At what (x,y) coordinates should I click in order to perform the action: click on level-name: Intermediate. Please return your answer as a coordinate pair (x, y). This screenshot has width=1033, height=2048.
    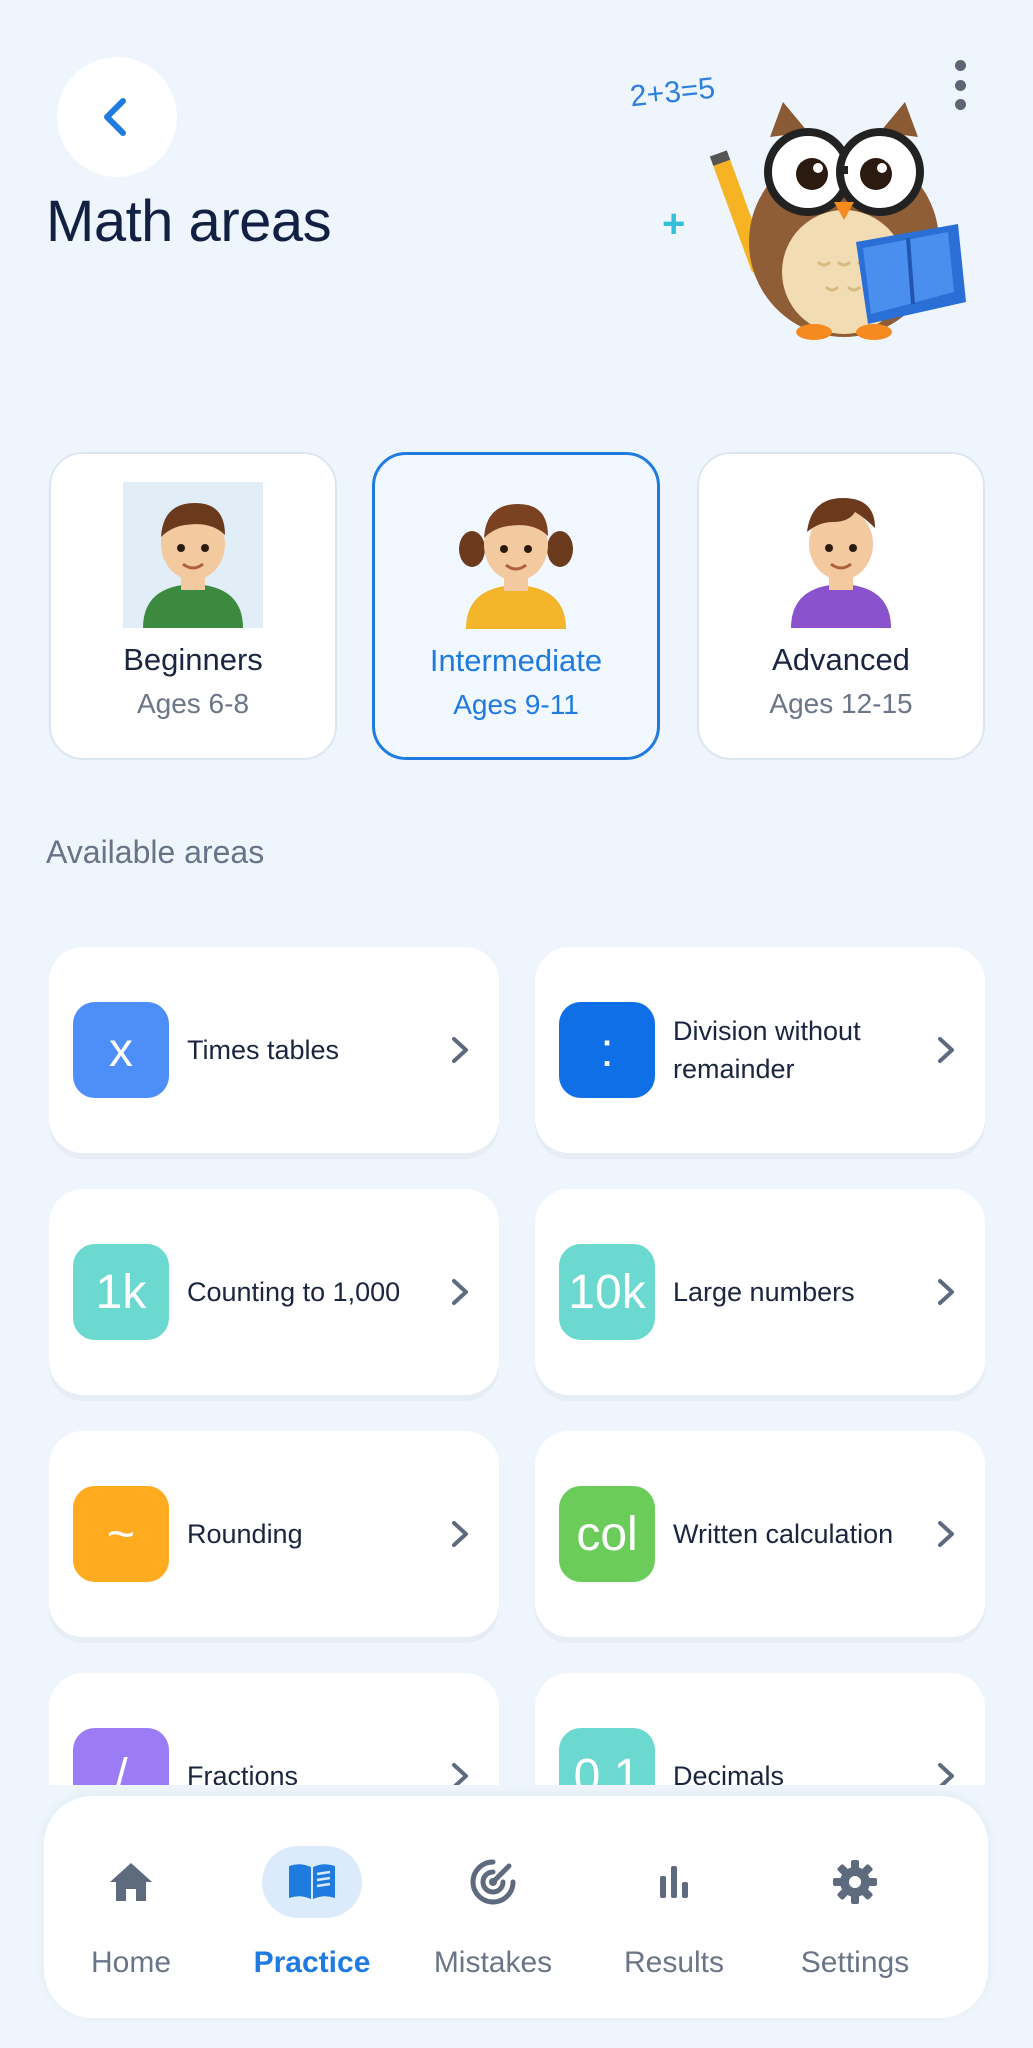
    Looking at the image, I should click on (516, 660).